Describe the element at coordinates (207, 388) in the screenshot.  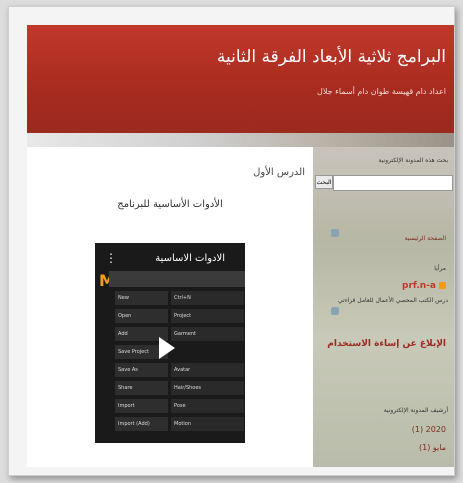
I see `submenu-item-hair-shoes: Hair/Shoes` at that location.